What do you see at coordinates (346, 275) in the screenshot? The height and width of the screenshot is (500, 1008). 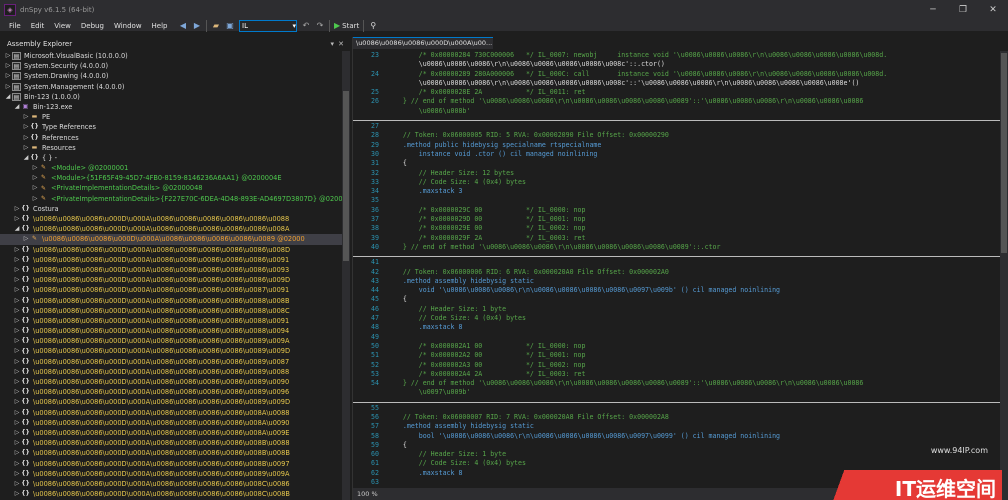 I see `explorer-scrollbar` at bounding box center [346, 275].